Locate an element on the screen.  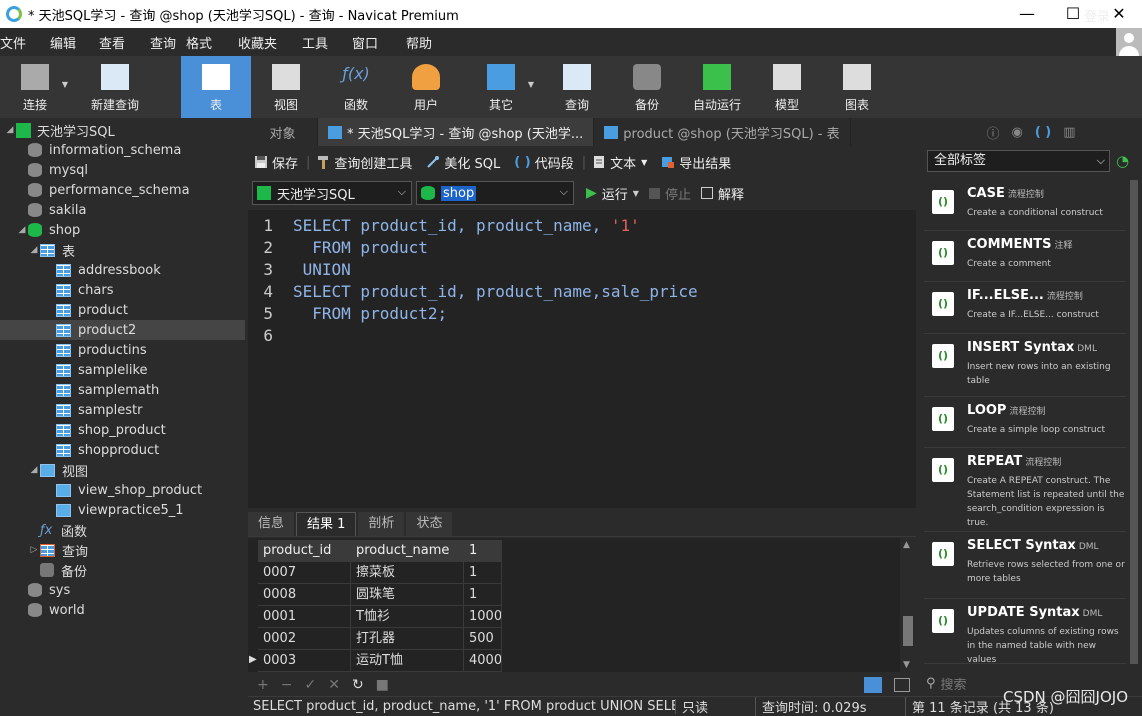
menu-item: 收藏夹 is located at coordinates (263, 42).